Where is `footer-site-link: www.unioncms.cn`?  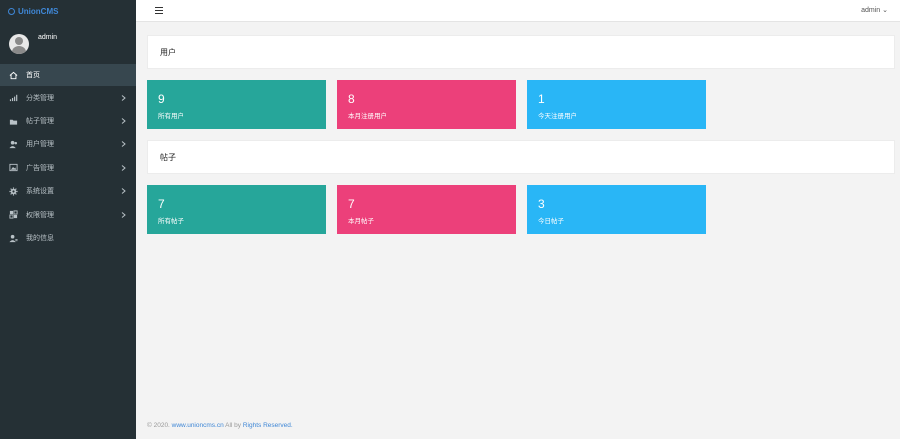
footer-site-link: www.unioncms.cn is located at coordinates (198, 425).